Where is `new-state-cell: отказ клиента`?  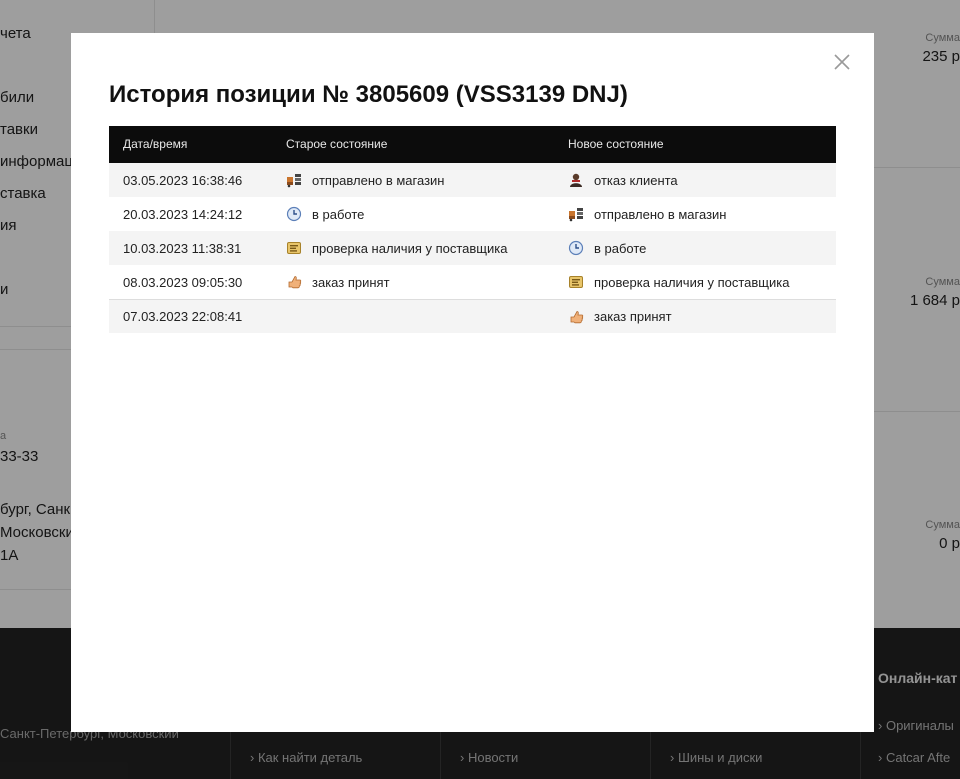
new-state-cell: отказ клиента is located at coordinates (623, 180).